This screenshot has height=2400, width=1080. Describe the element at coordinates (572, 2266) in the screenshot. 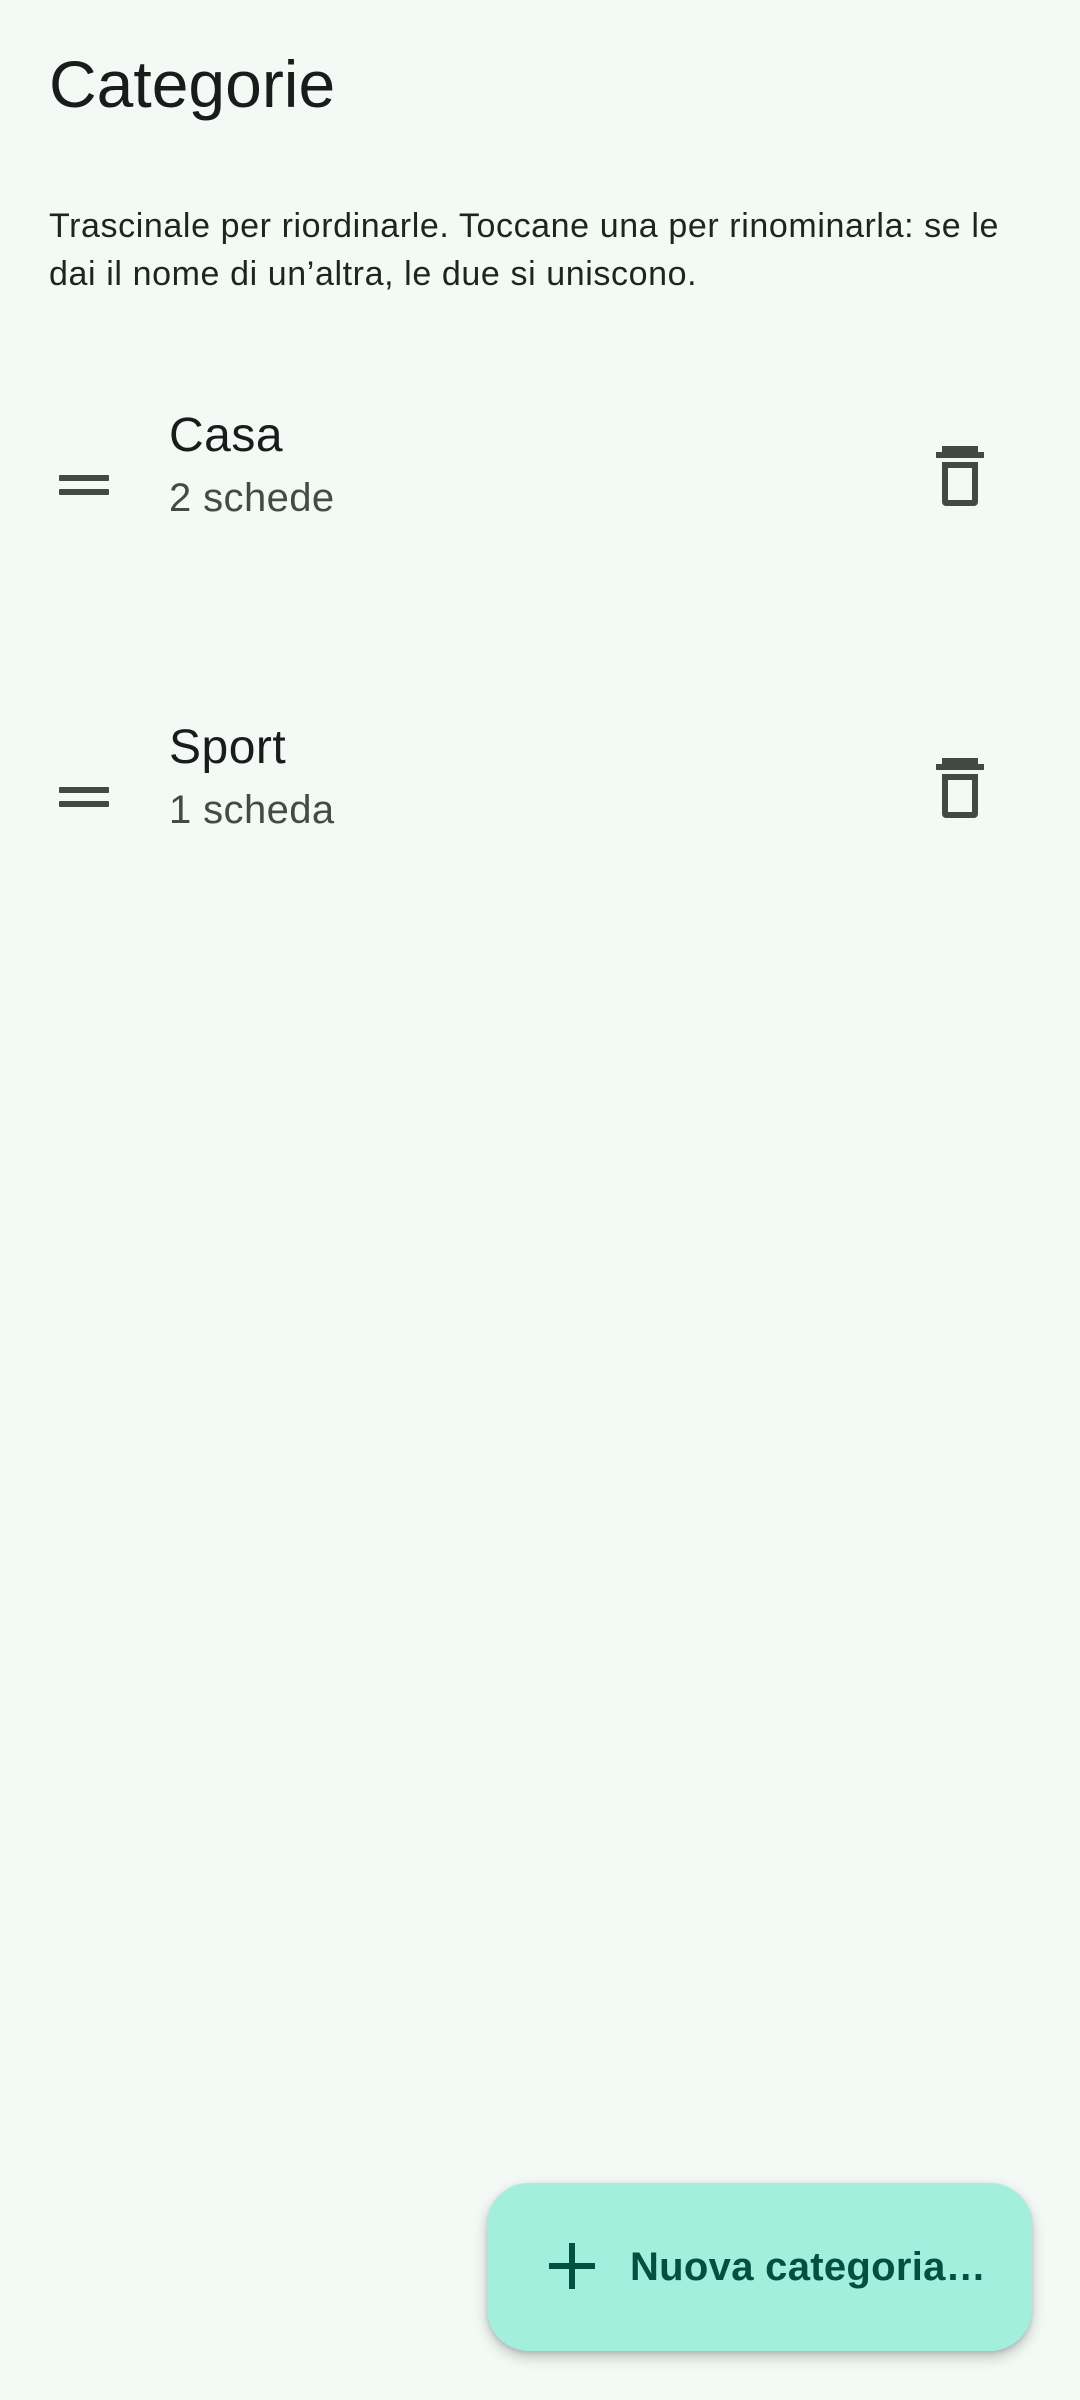

I see `plus-icon` at that location.